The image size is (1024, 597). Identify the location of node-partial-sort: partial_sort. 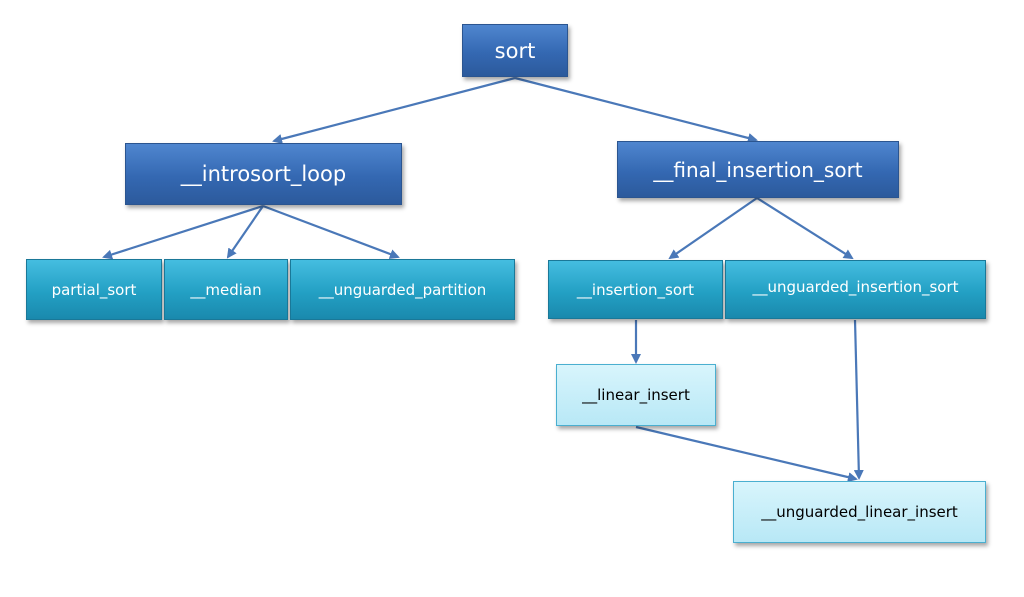
(94, 289).